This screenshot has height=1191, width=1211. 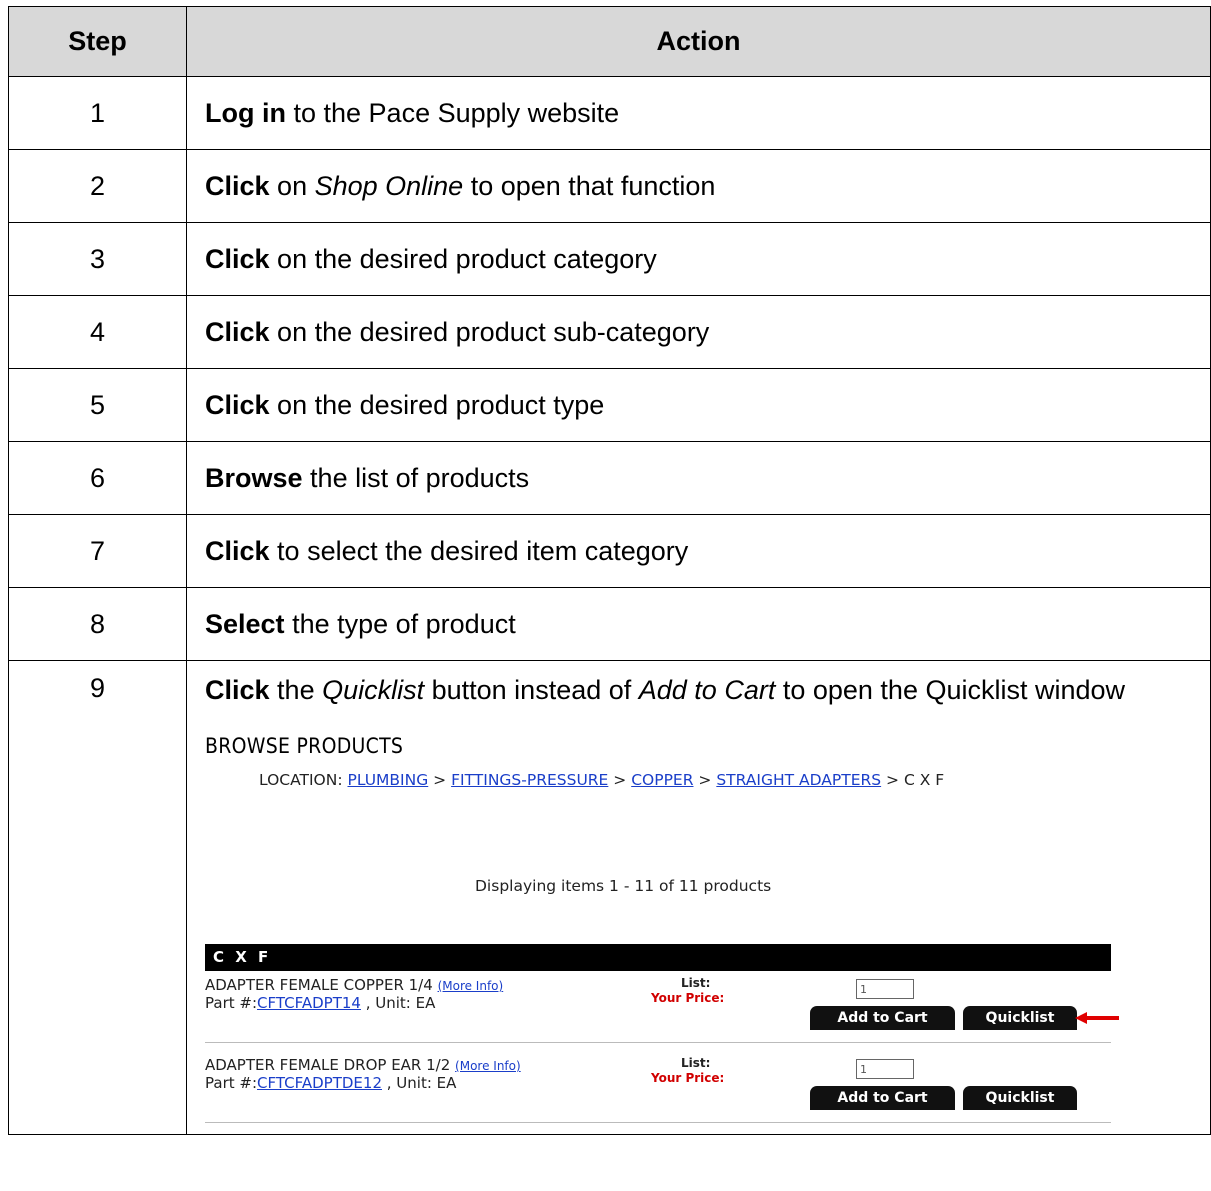 I want to click on product-name: ADAPTER FEMALE COPPER 1/4, so click(x=319, y=985).